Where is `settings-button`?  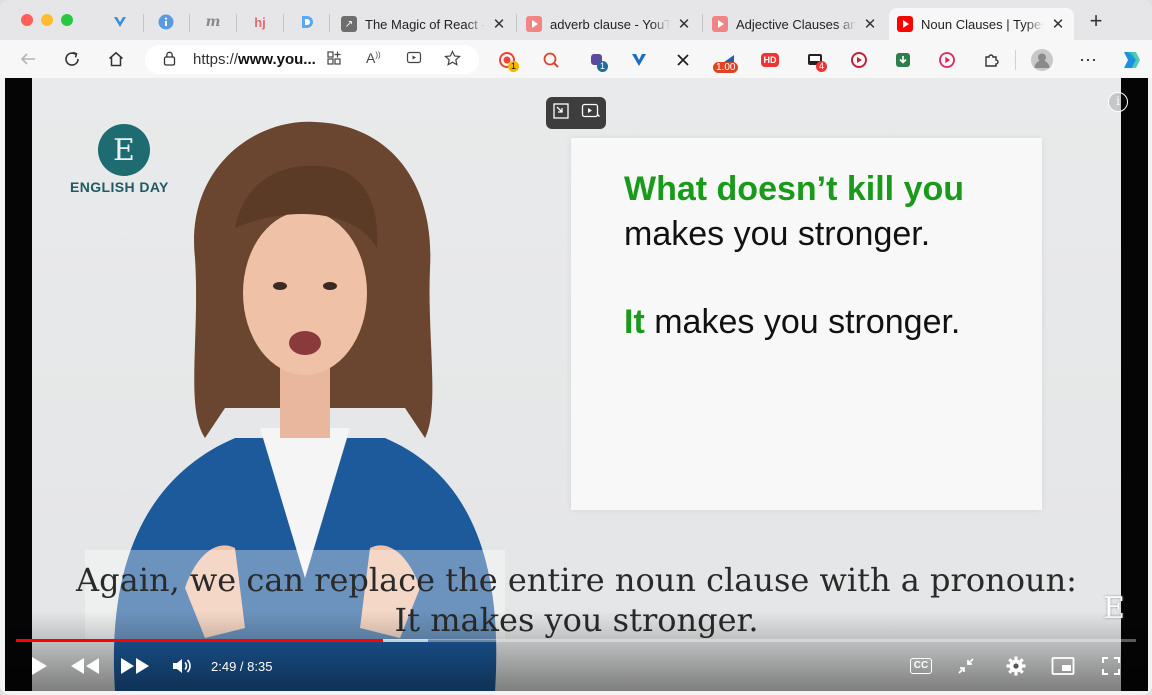 settings-button is located at coordinates (1016, 666).